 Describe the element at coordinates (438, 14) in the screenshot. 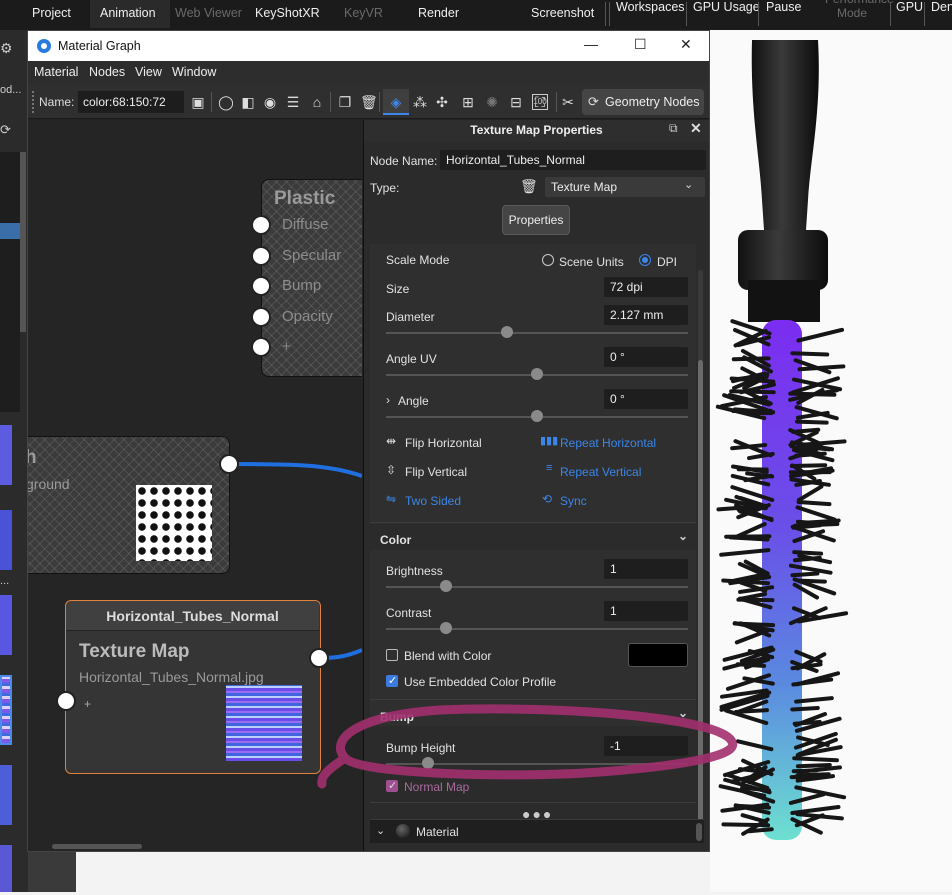

I see `menu-render: Render` at that location.